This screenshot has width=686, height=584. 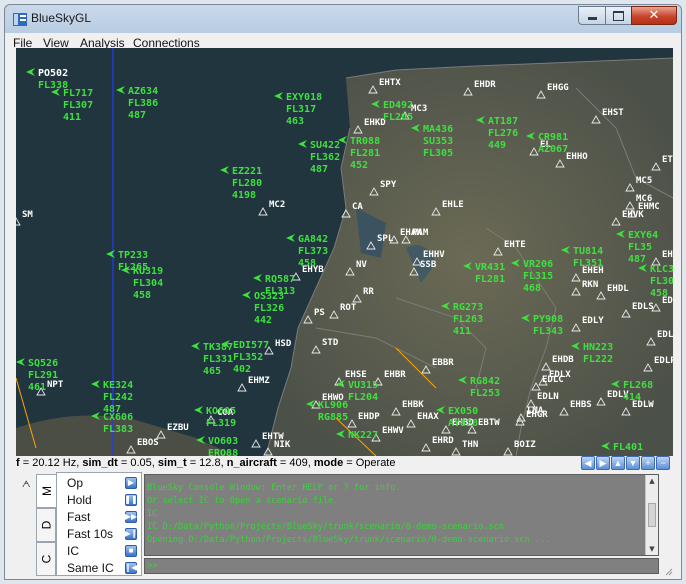 I want to click on aircraft-label: FL315, so click(x=538, y=276).